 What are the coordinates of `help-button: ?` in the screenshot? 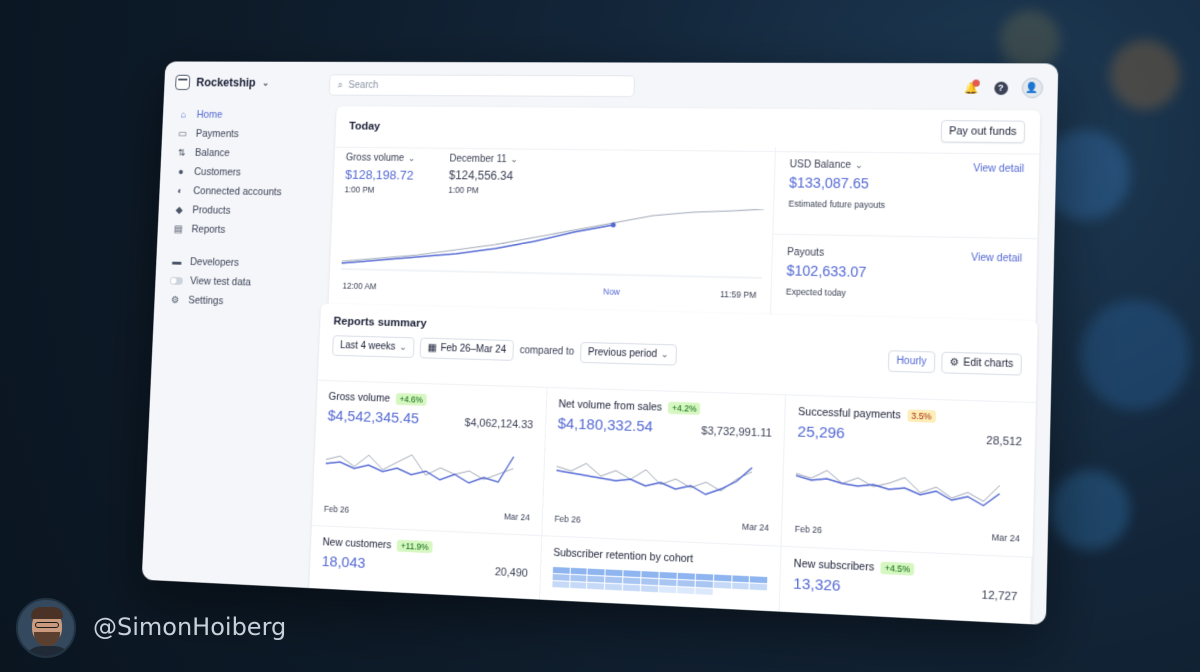 It's located at (1000, 88).